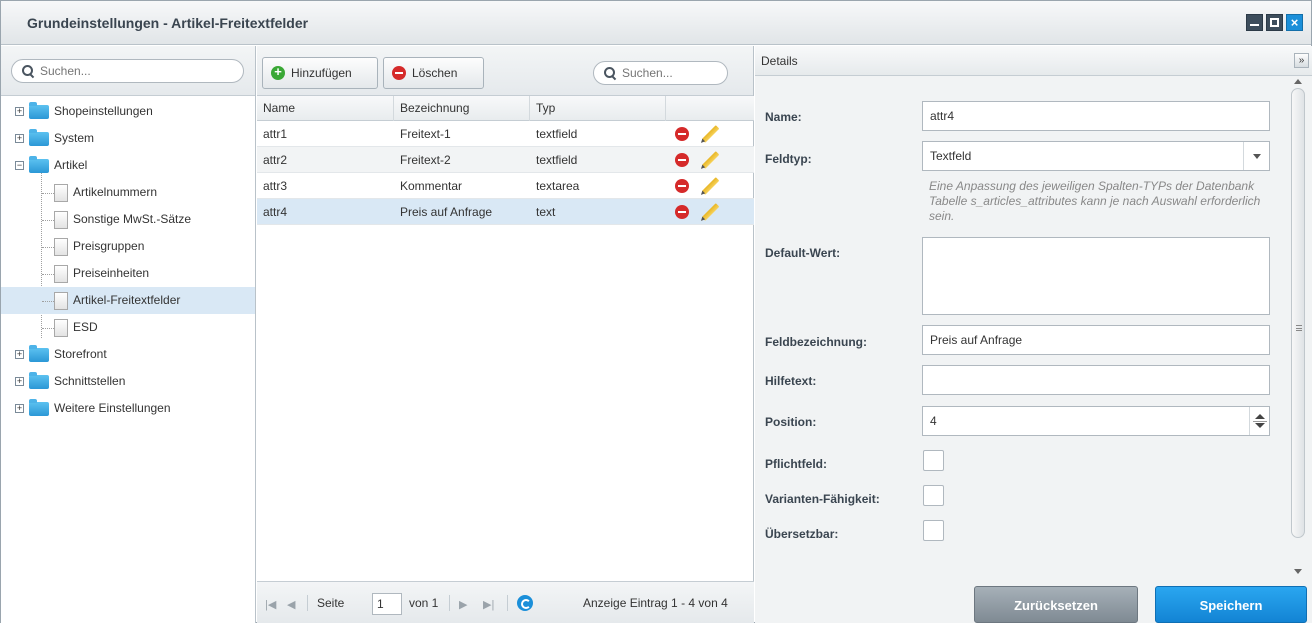  Describe the element at coordinates (791, 422) in the screenshot. I see `position-label: Position:` at that location.